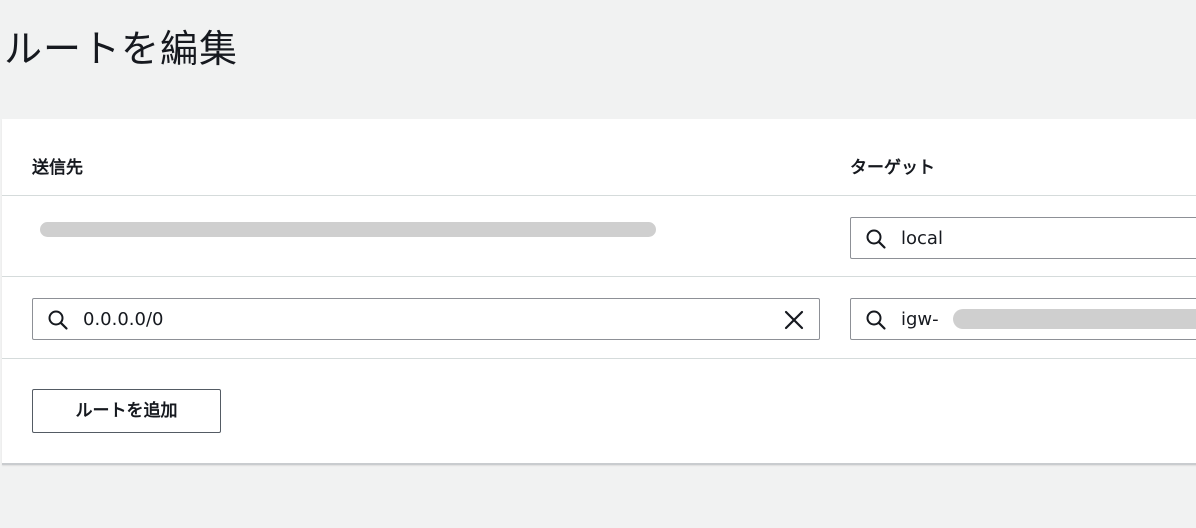  I want to click on add-route-button: ルートを追加, so click(126, 411).